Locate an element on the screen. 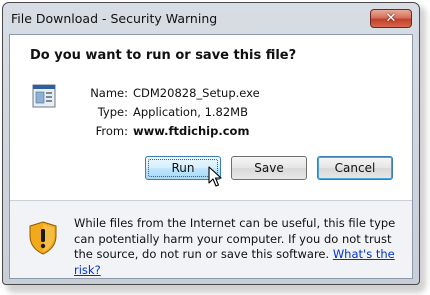 The image size is (430, 295). from-label: From: is located at coordinates (111, 131).